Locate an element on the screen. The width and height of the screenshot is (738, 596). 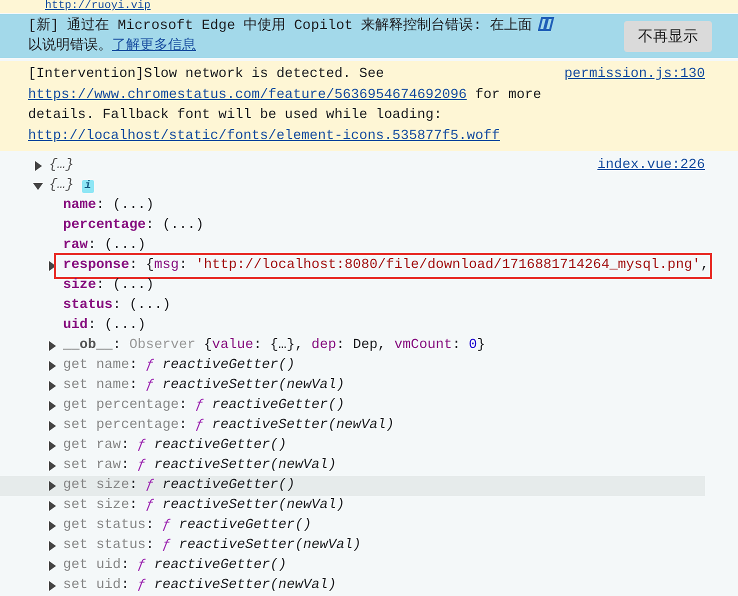
property-line: get percentage: ƒ reactiveGetter() is located at coordinates (204, 406).